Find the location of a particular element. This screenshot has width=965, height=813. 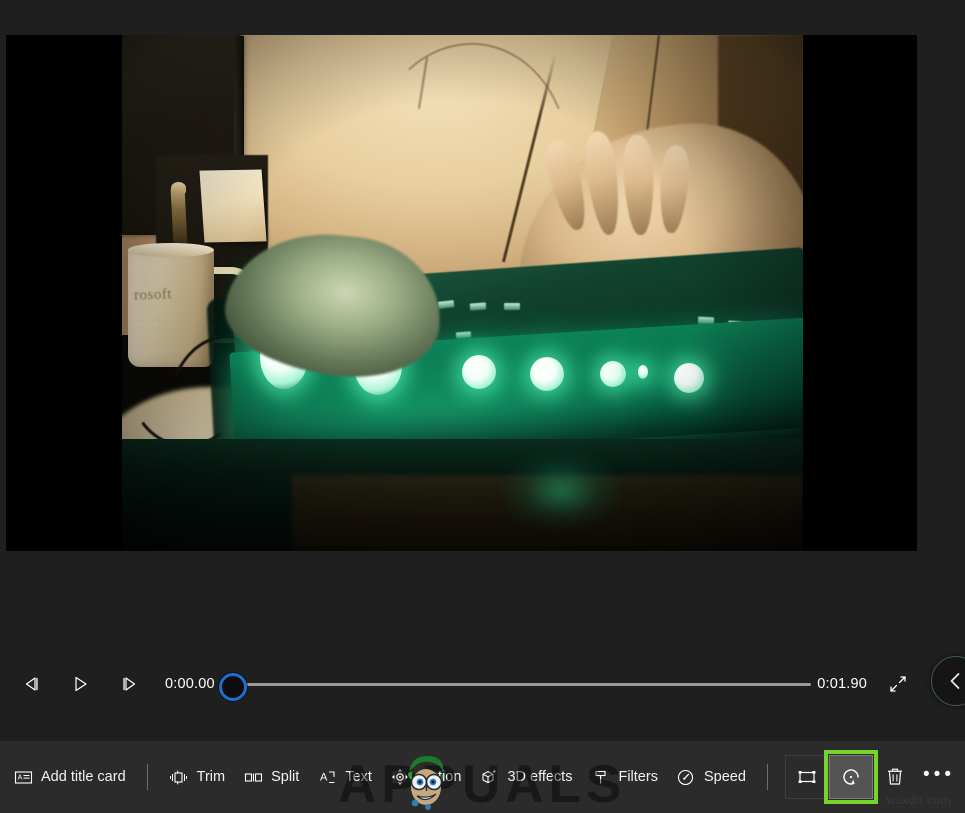

toolbar-item-split: Split is located at coordinates (271, 777).